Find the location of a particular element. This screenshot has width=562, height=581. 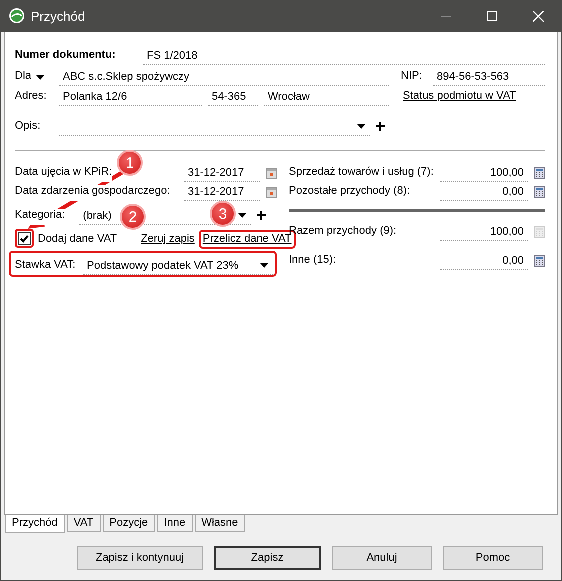

input-field: Wrocław is located at coordinates (326, 97).